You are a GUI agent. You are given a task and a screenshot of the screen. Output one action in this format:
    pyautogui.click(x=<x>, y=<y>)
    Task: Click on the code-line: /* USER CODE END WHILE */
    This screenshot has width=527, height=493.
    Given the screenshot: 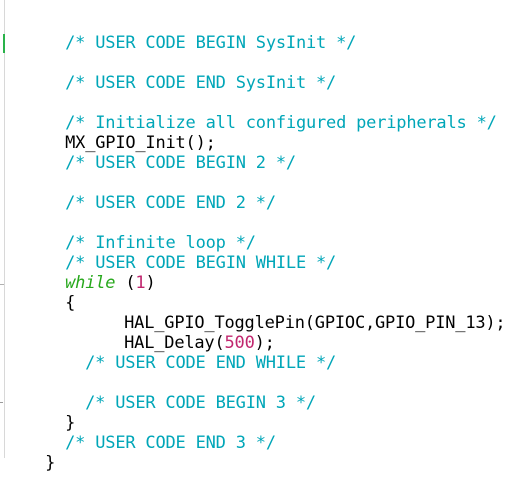 What is the action you would take?
    pyautogui.click(x=190, y=353)
    